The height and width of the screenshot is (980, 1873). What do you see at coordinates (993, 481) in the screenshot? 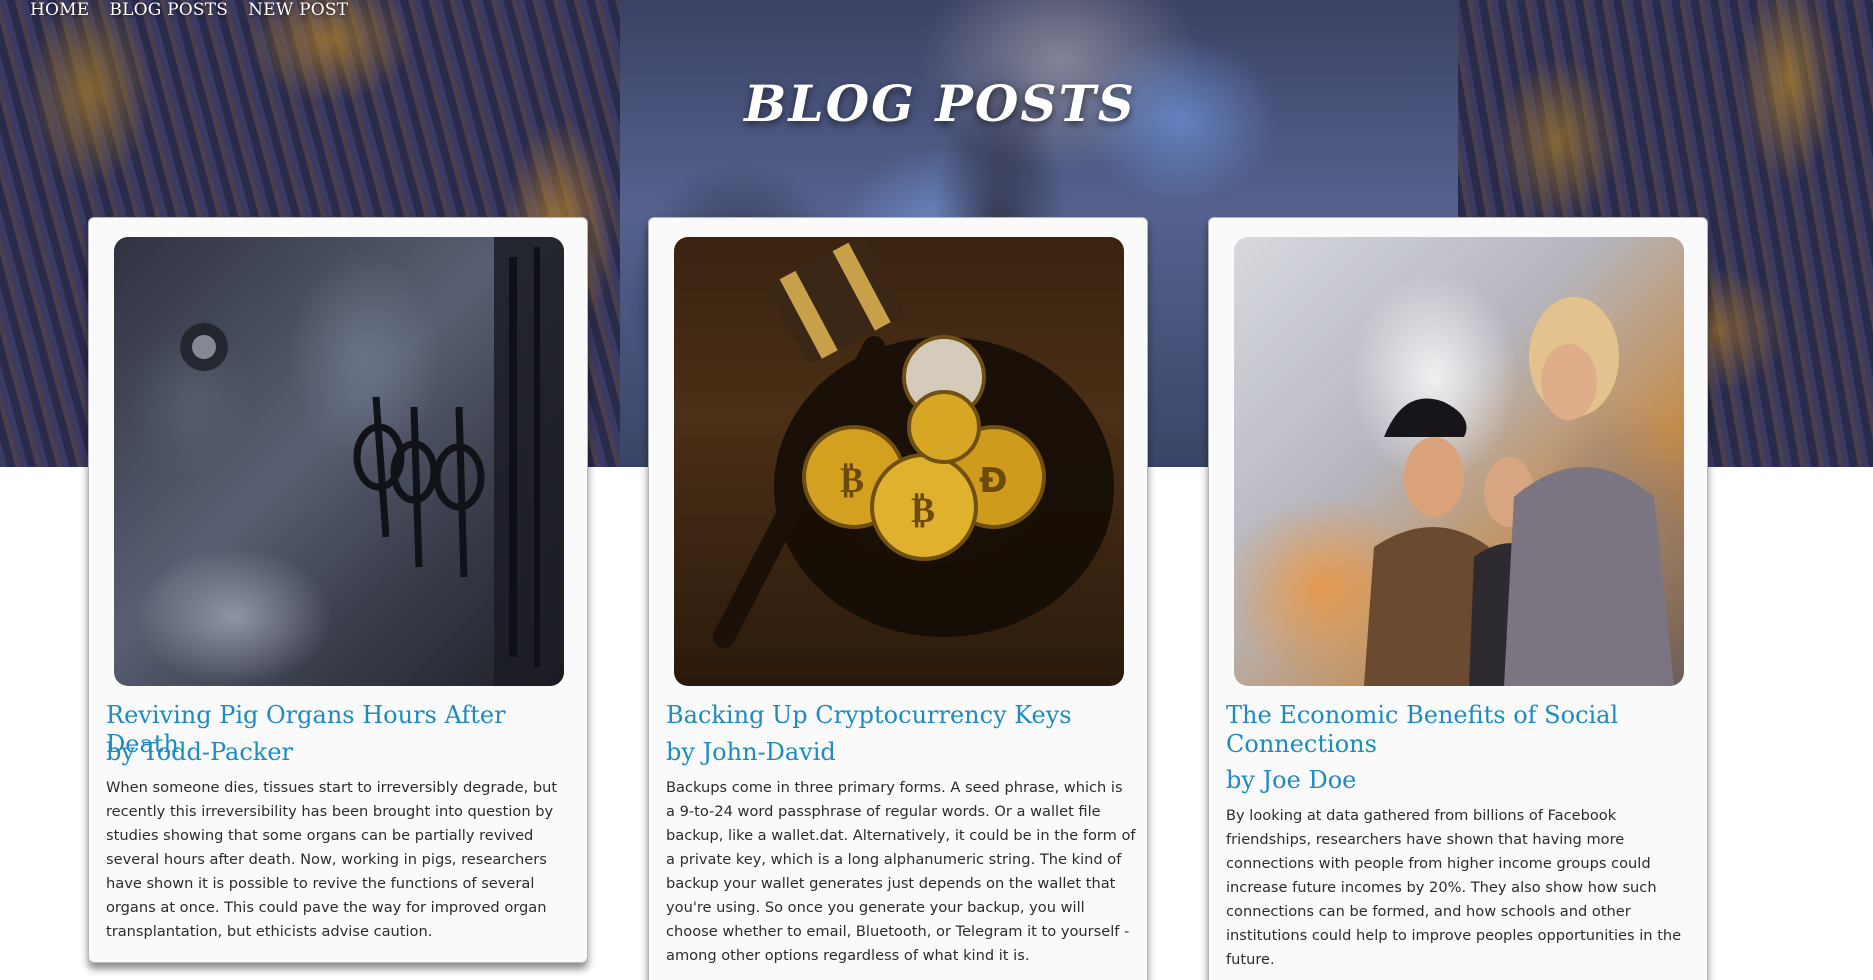
I see `svg-text: Ð` at bounding box center [993, 481].